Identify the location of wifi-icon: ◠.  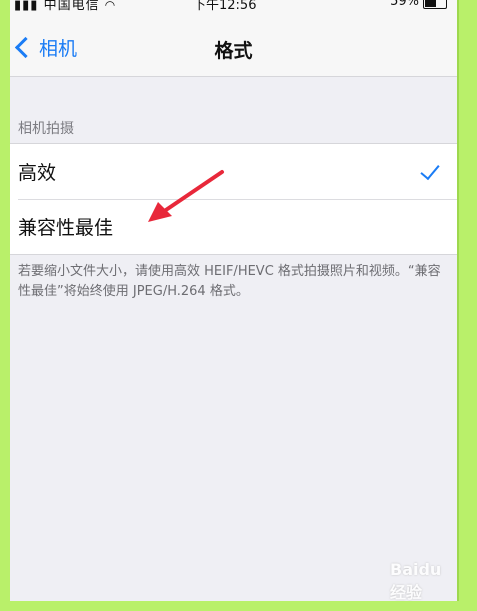
(110, 6).